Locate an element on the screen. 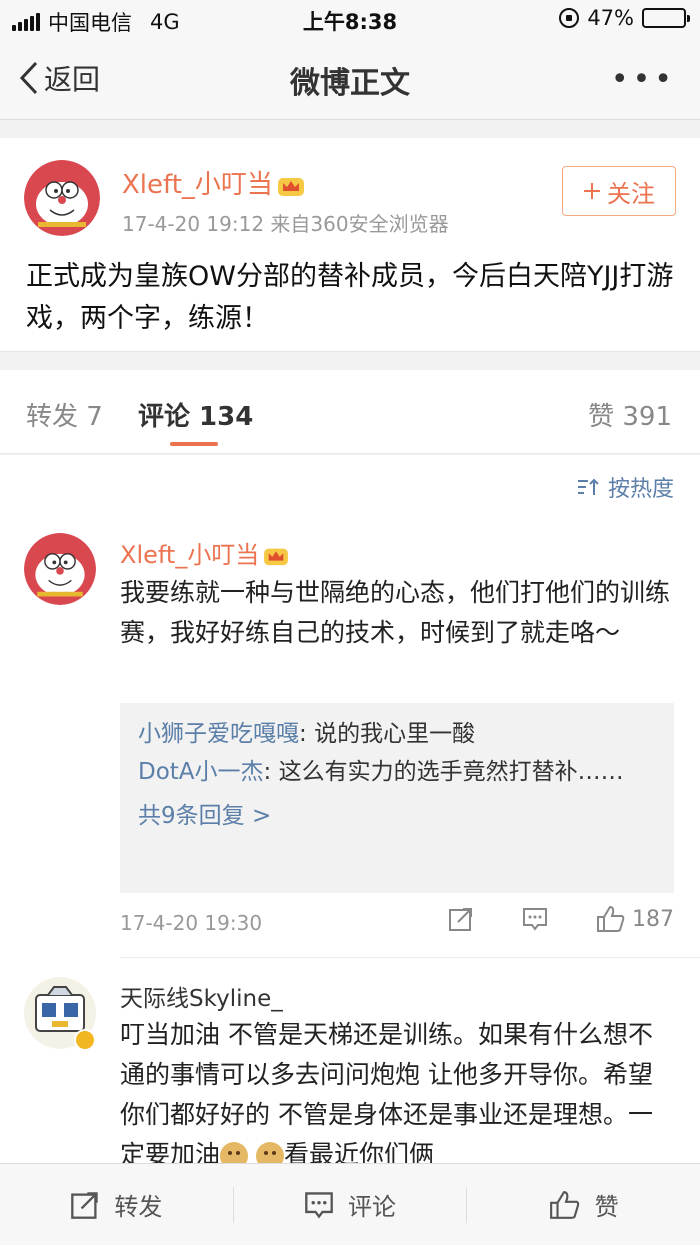 The height and width of the screenshot is (1245, 700). plus-icon is located at coordinates (592, 191).